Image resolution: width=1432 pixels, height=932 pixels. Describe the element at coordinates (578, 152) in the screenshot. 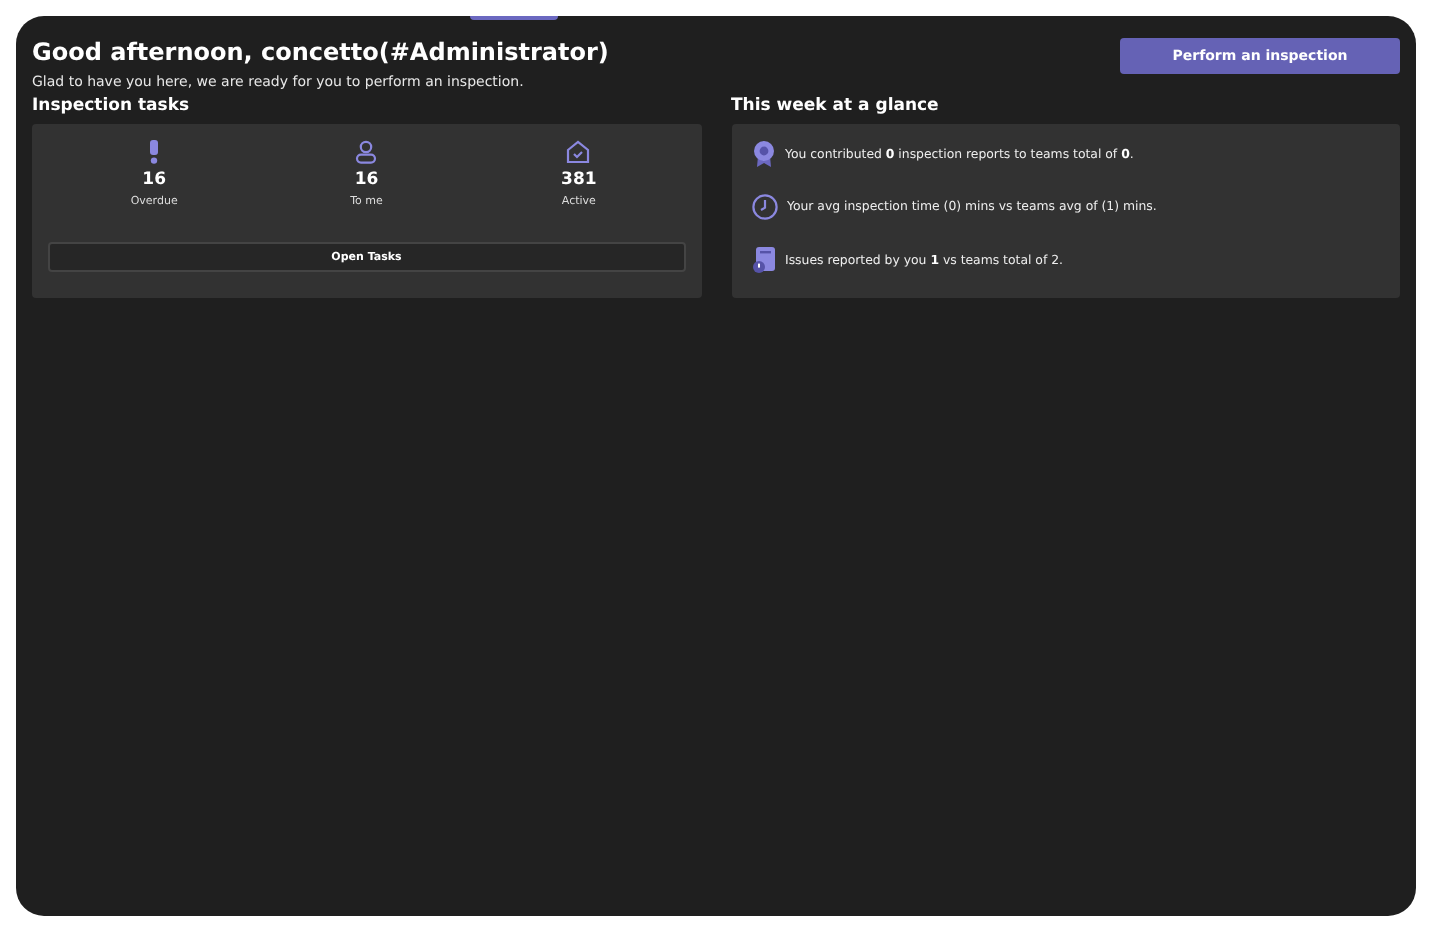

I see `envelope-check-icon` at that location.